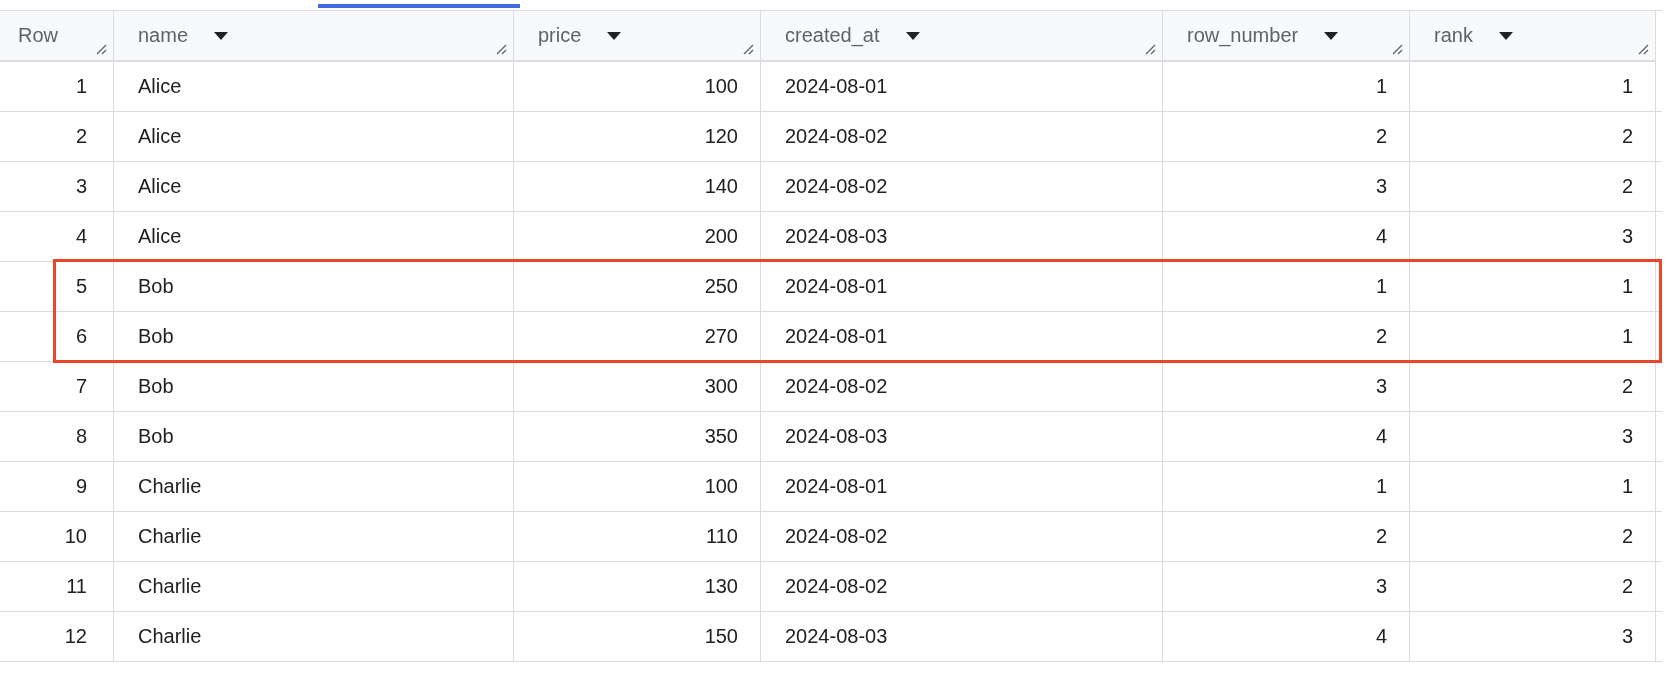  I want to click on row-number-cell: 7, so click(57, 386).